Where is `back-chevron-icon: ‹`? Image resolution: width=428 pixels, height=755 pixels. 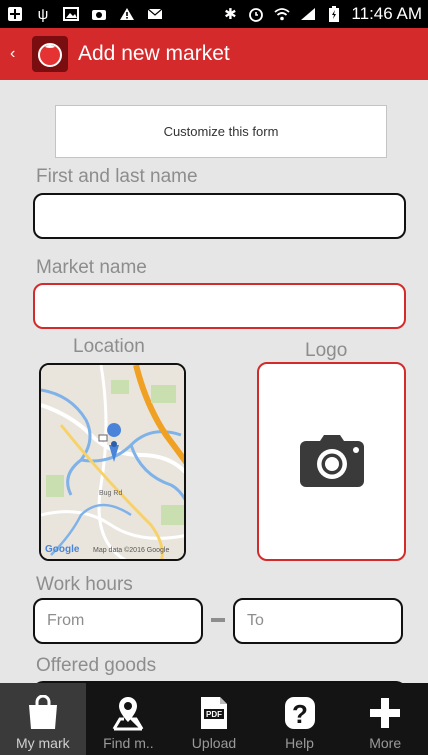
back-chevron-icon: ‹ is located at coordinates (18, 54).